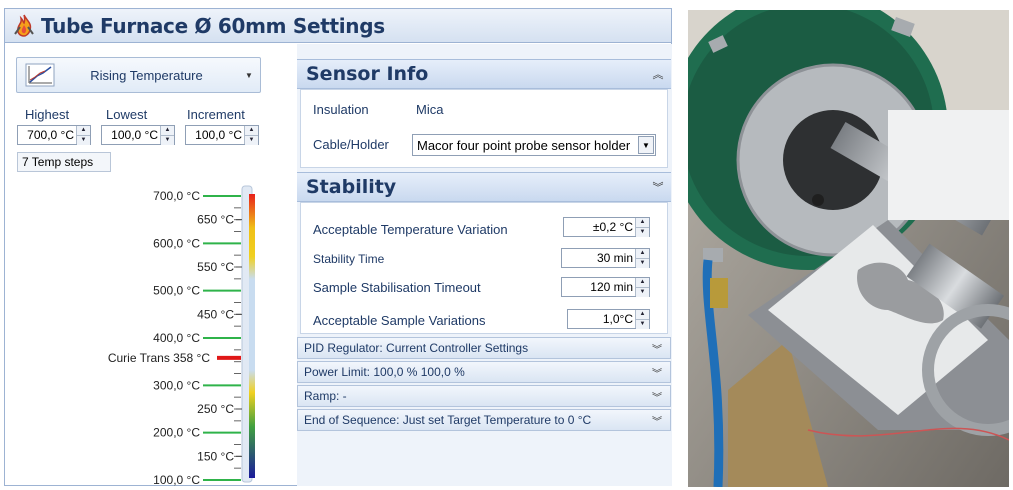  I want to click on stability-time-label: Stability Time, so click(349, 259).